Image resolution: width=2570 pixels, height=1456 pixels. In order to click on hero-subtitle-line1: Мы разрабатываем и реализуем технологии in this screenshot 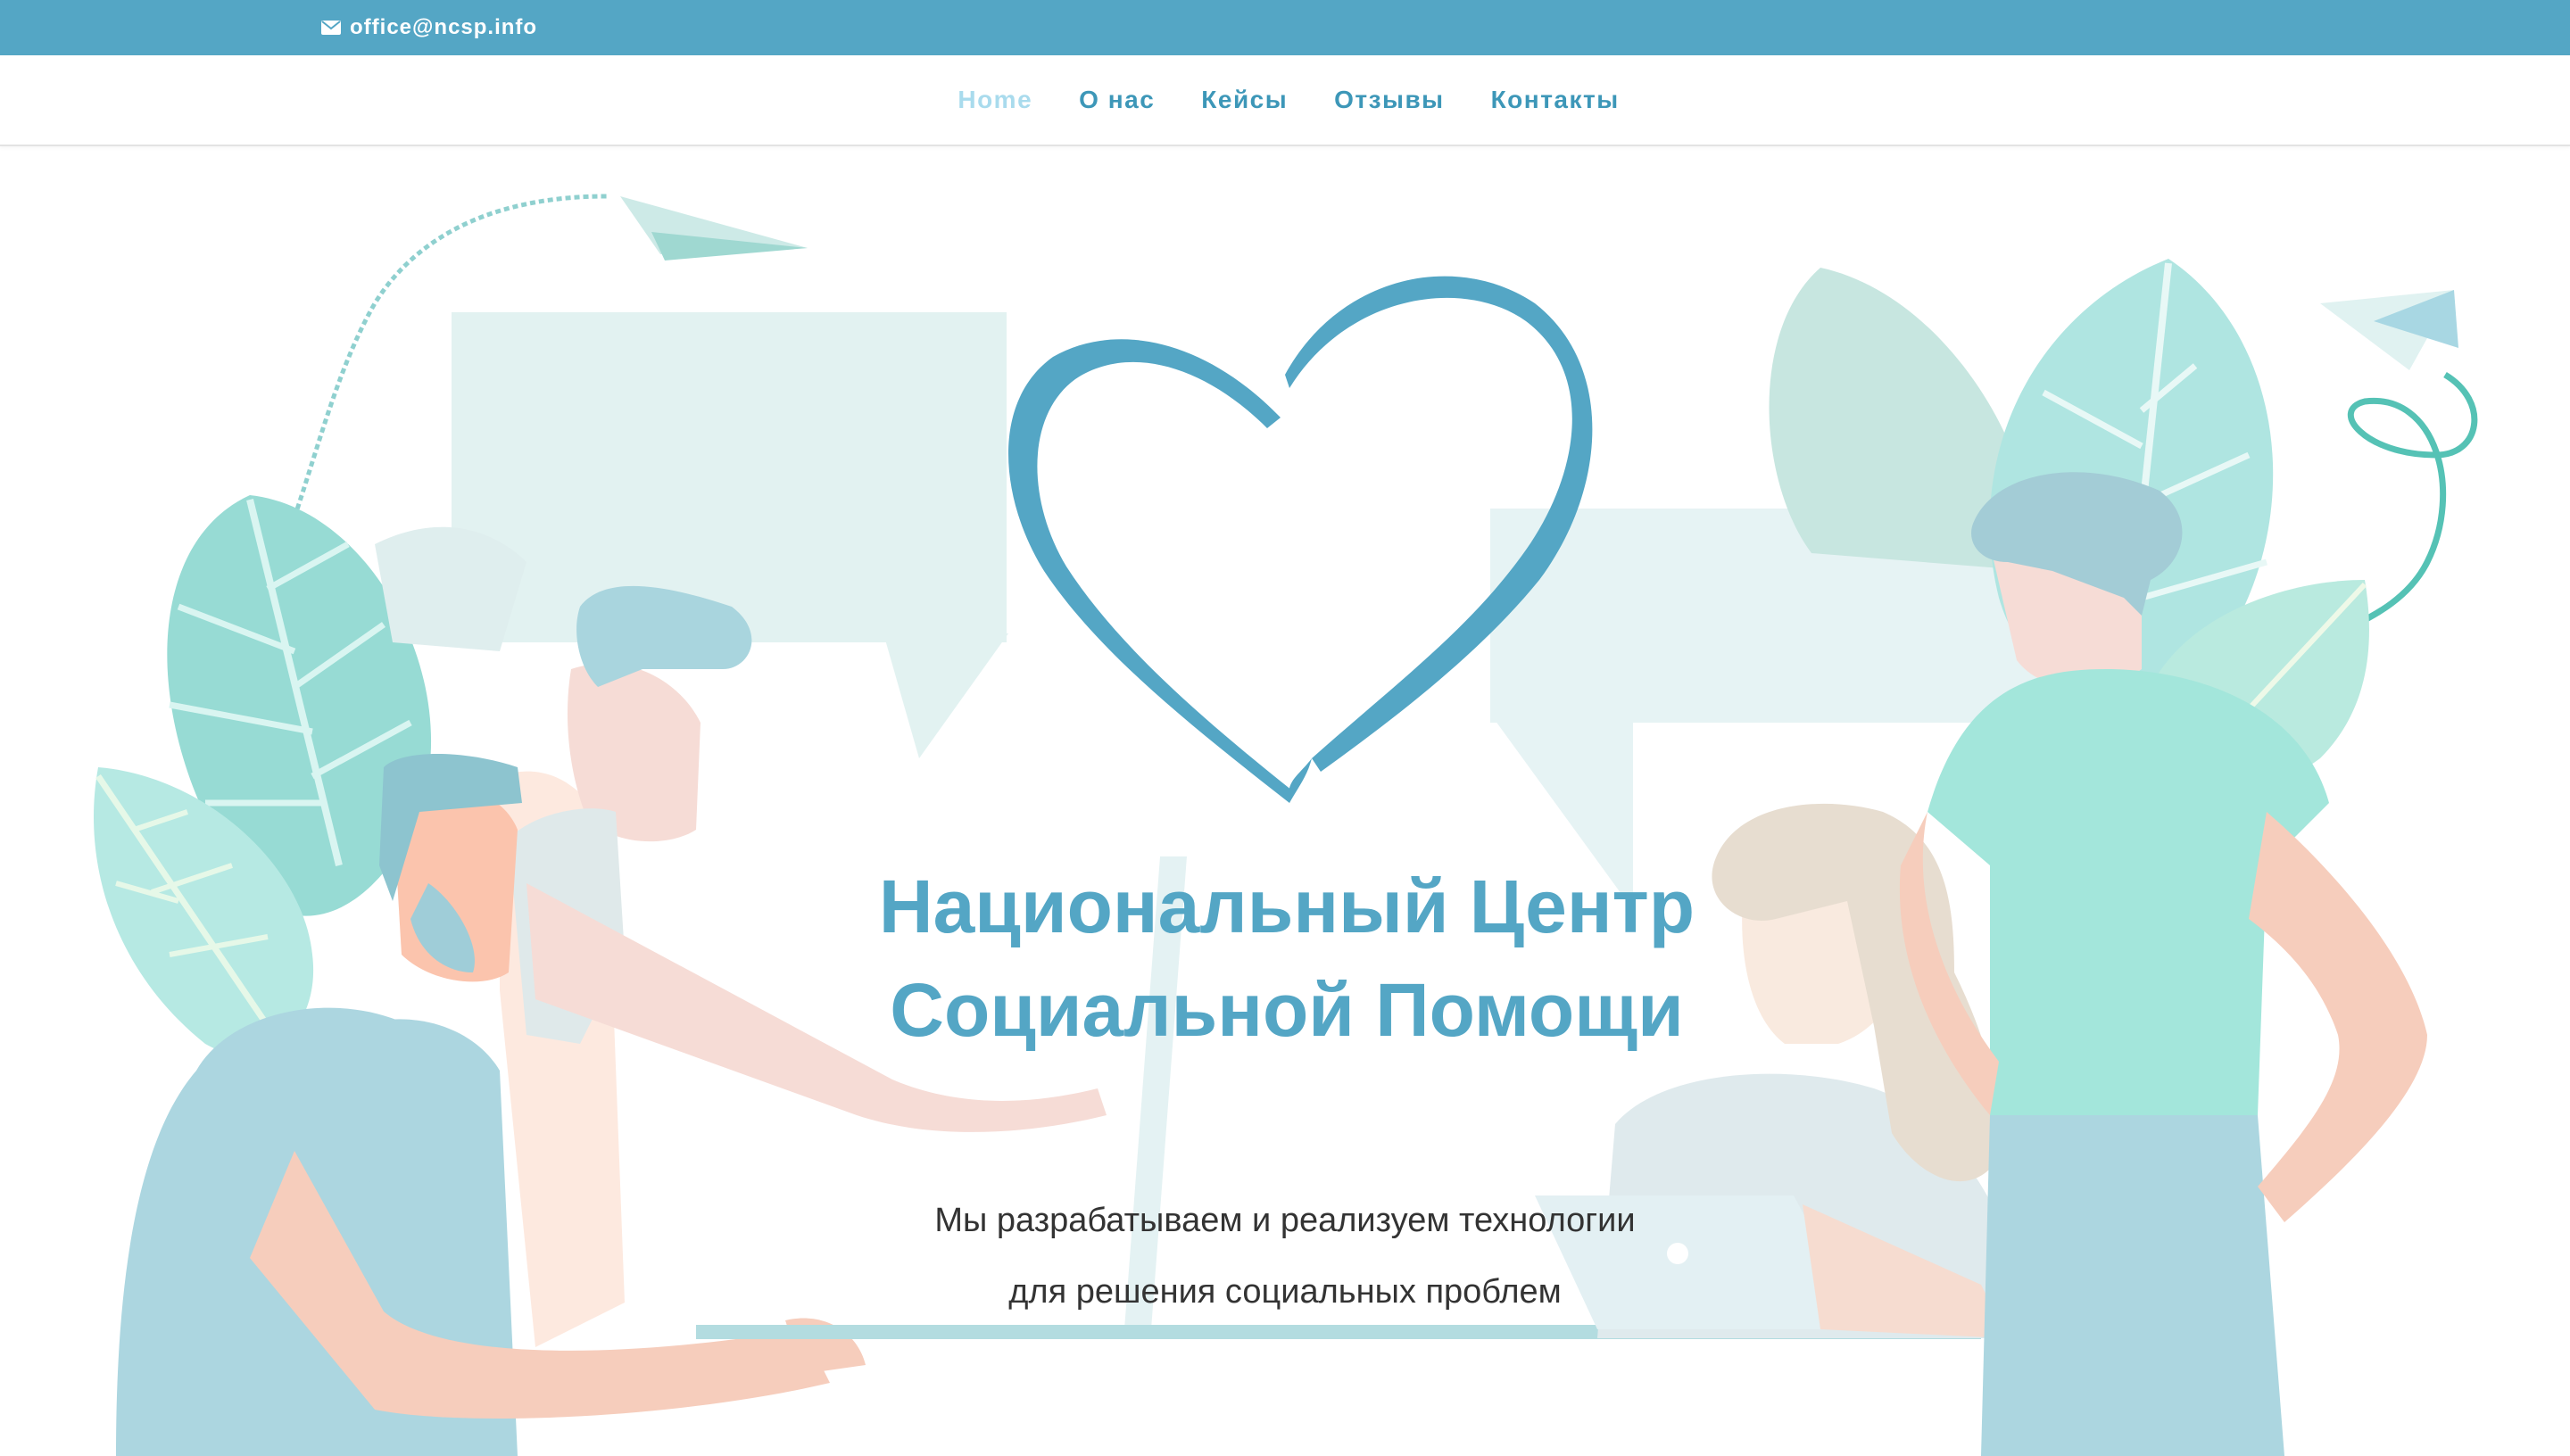, I will do `click(1285, 1220)`.